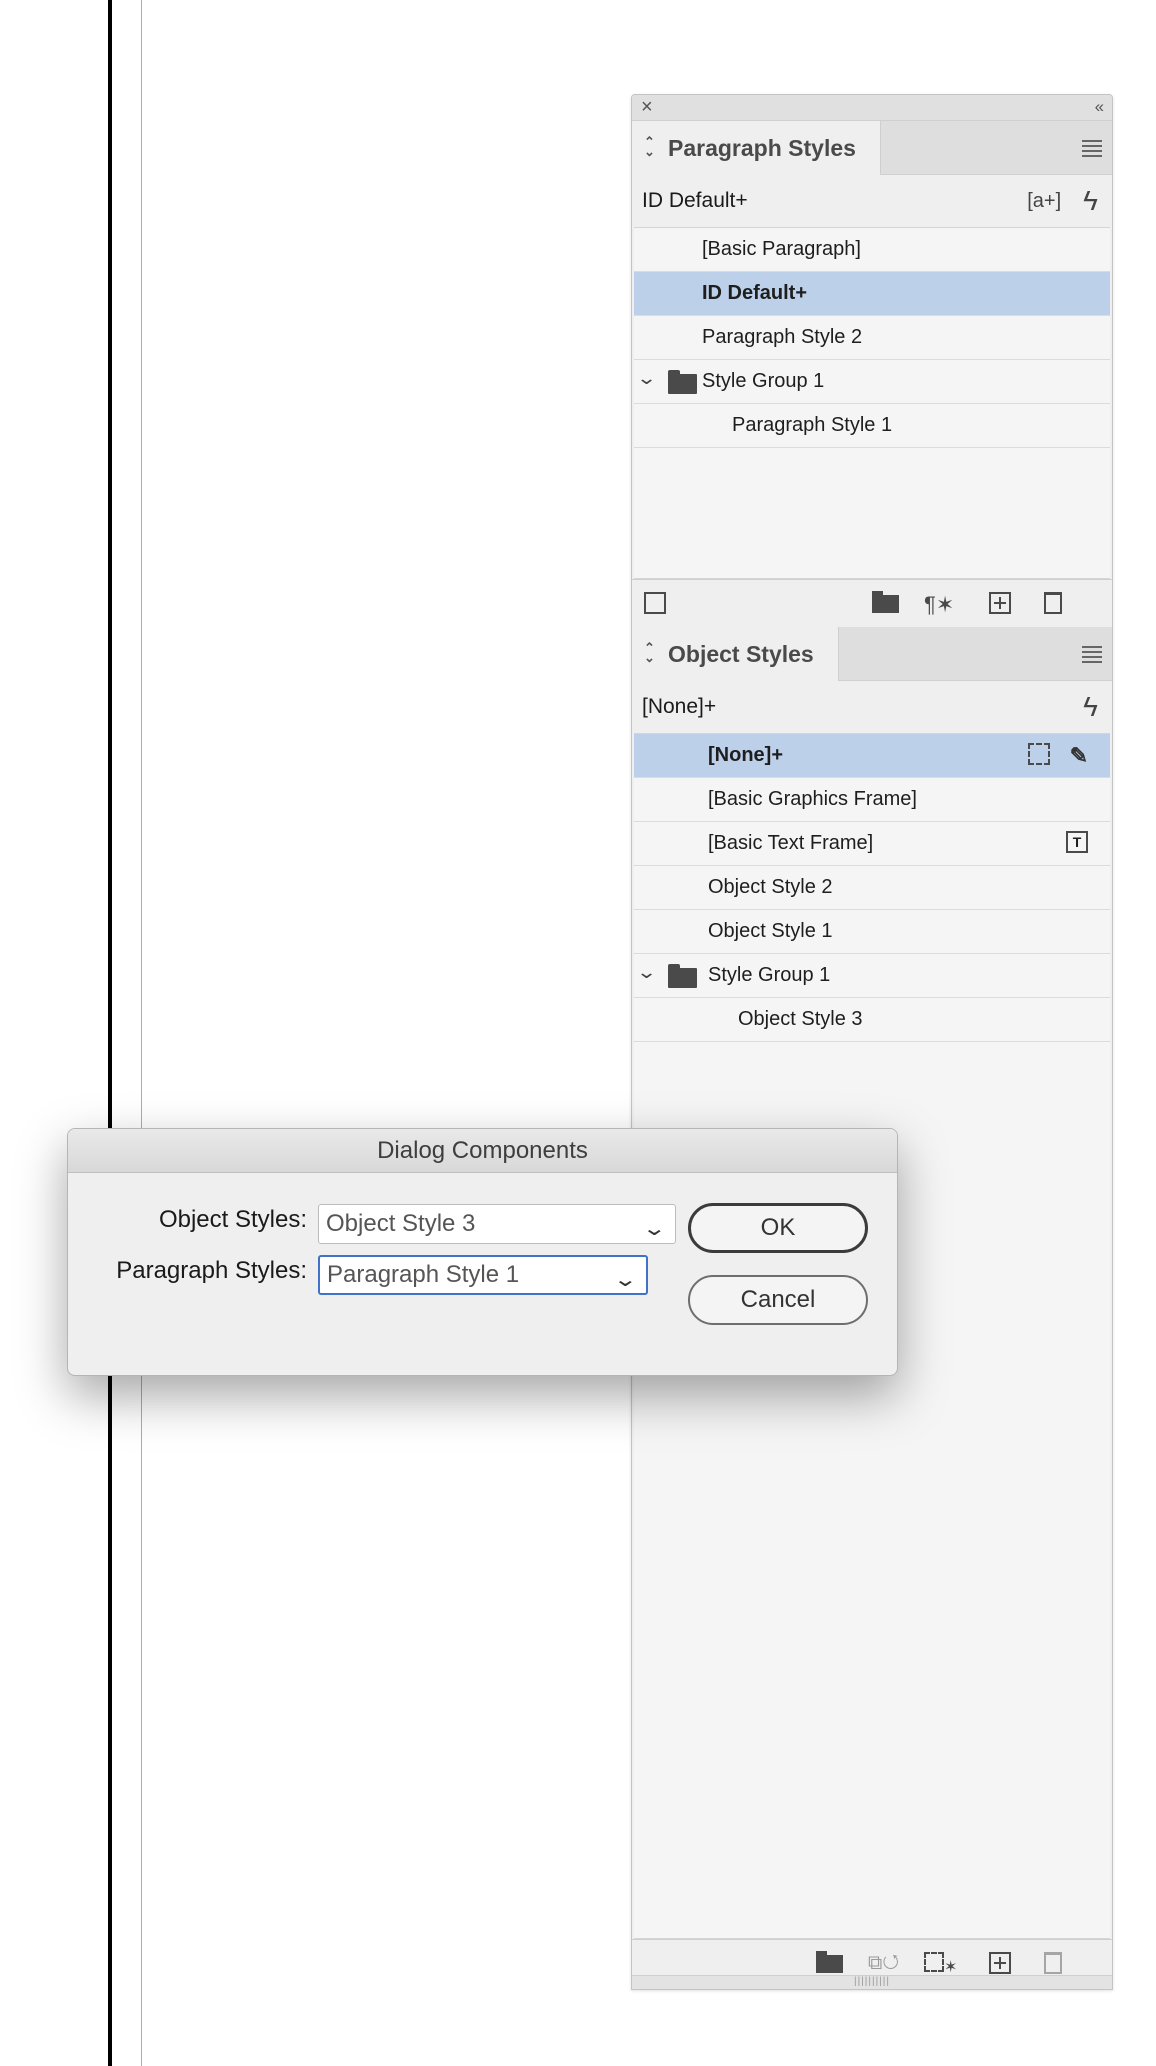 The image size is (1156, 2066). Describe the element at coordinates (401, 1223) in the screenshot. I see `object-styles-value: Object Style 3` at that location.